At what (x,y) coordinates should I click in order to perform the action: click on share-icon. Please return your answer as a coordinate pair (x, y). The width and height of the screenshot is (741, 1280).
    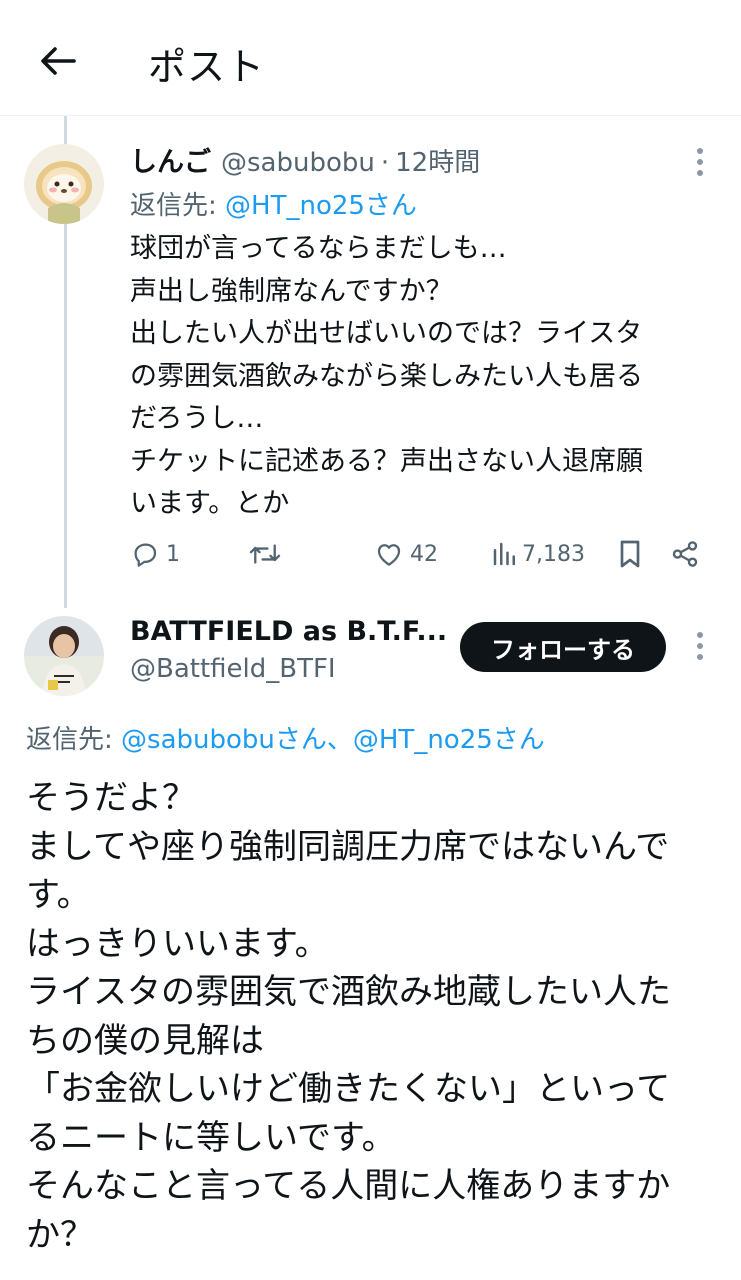
    Looking at the image, I should click on (685, 554).